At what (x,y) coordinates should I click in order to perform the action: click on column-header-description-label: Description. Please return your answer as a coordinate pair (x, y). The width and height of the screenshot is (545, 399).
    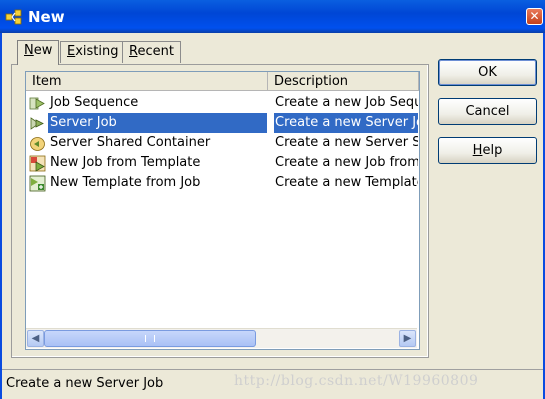
    Looking at the image, I should click on (311, 81).